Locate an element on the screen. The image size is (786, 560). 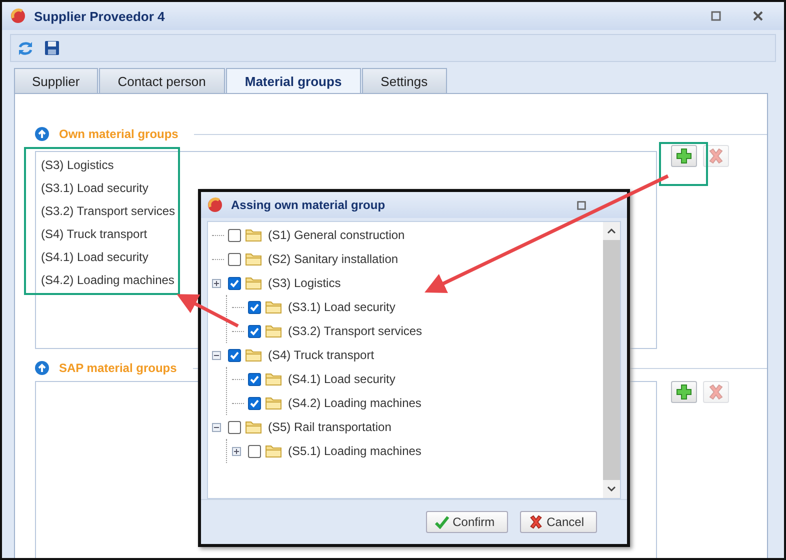
save-icon is located at coordinates (52, 48).